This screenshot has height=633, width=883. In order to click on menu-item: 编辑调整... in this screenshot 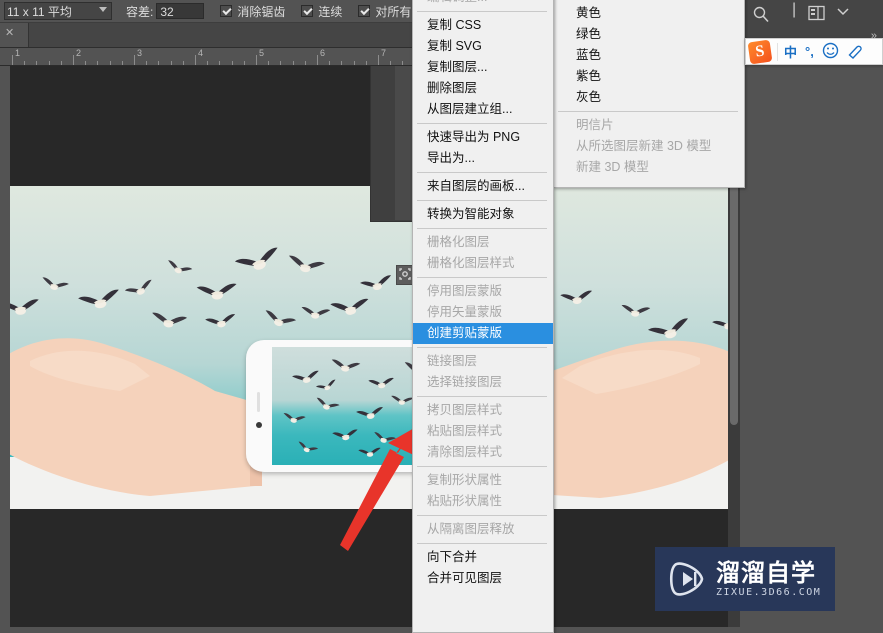, I will do `click(483, 4)`.